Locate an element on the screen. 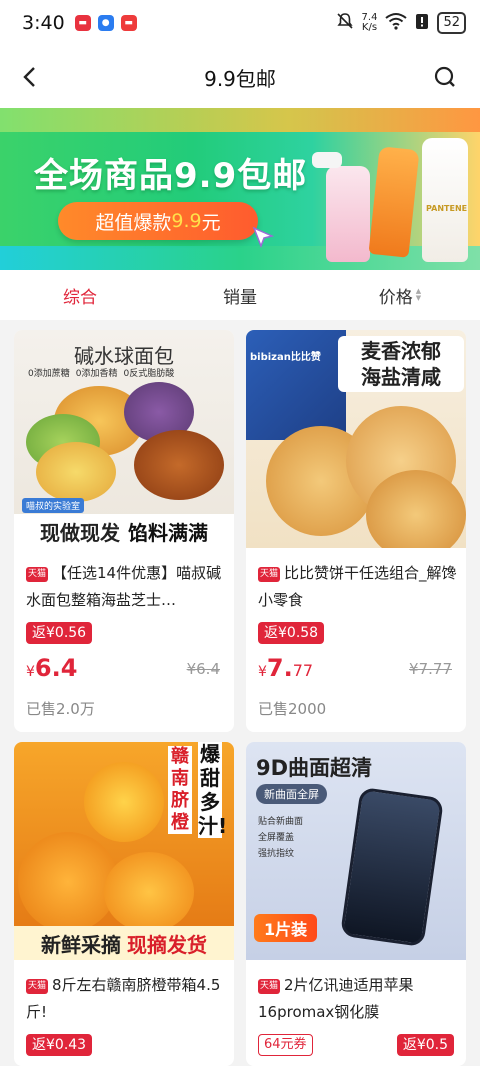 The image size is (480, 1066). sort-arrows-icon: ▲ ▼ is located at coordinates (418, 294).